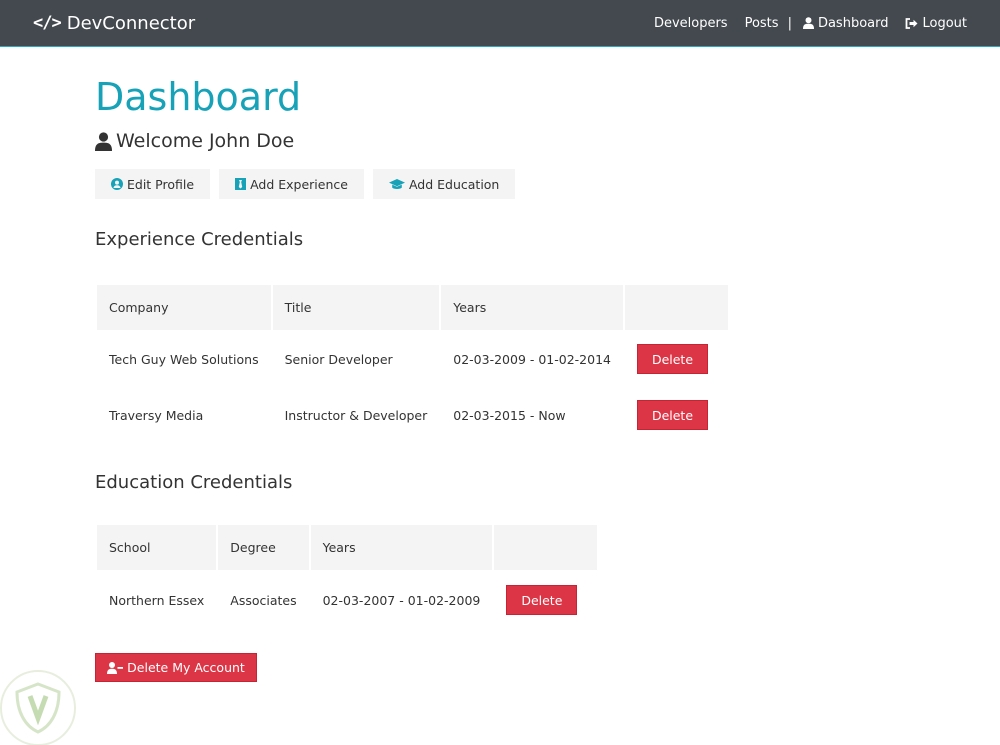 This screenshot has height=745, width=1000. Describe the element at coordinates (194, 482) in the screenshot. I see `education-section-title: Education Credentials` at that location.